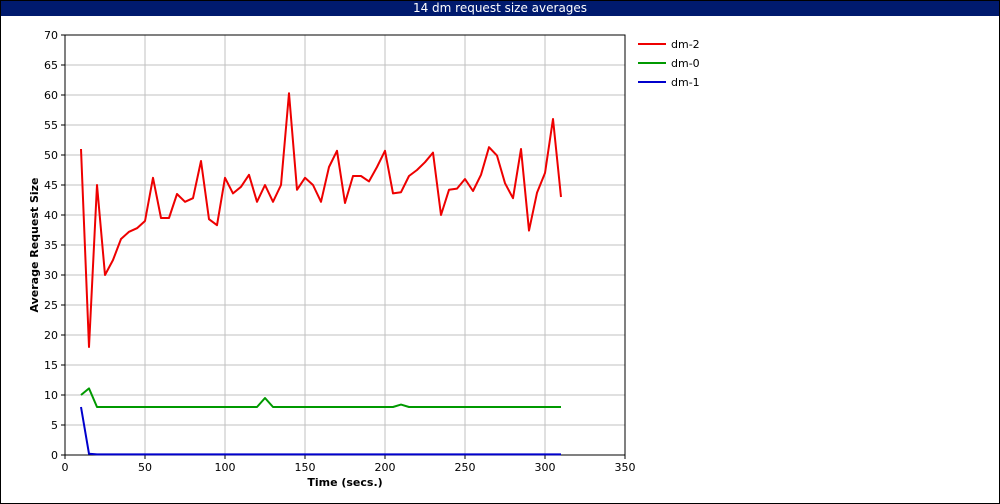 This screenshot has width=1000, height=504. I want to click on y-tick-label: 55, so click(51, 125).